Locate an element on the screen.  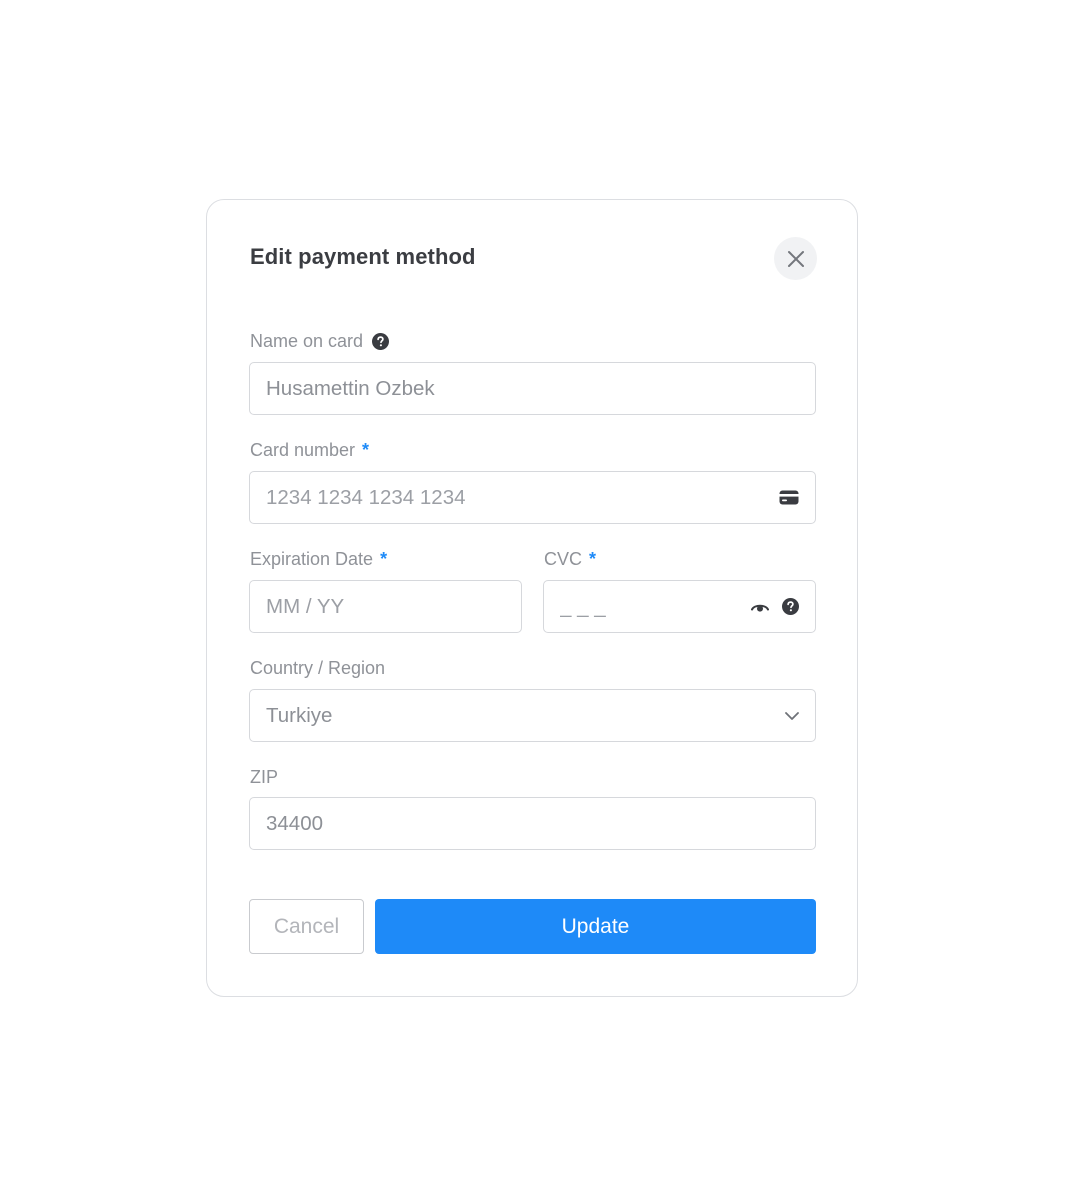
country-region-select: Turkiye is located at coordinates (532, 715).